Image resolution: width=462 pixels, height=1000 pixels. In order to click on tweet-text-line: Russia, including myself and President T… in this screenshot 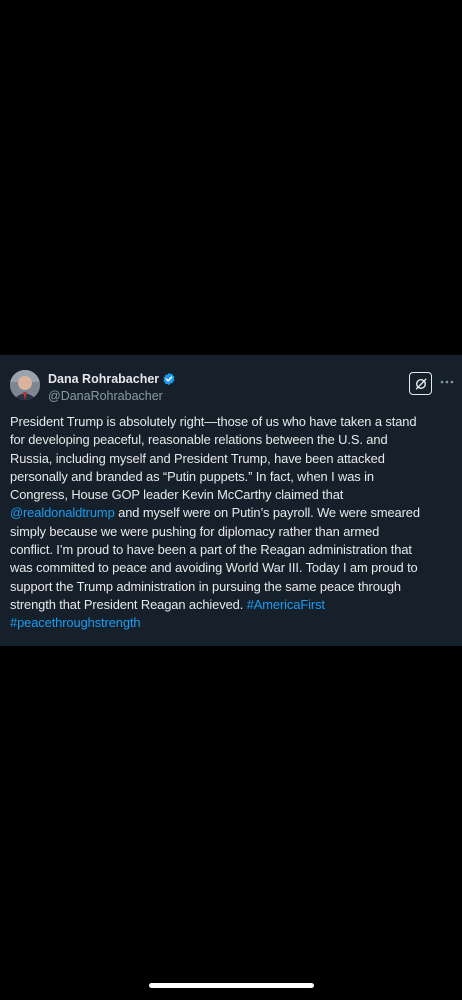, I will do `click(233, 459)`.